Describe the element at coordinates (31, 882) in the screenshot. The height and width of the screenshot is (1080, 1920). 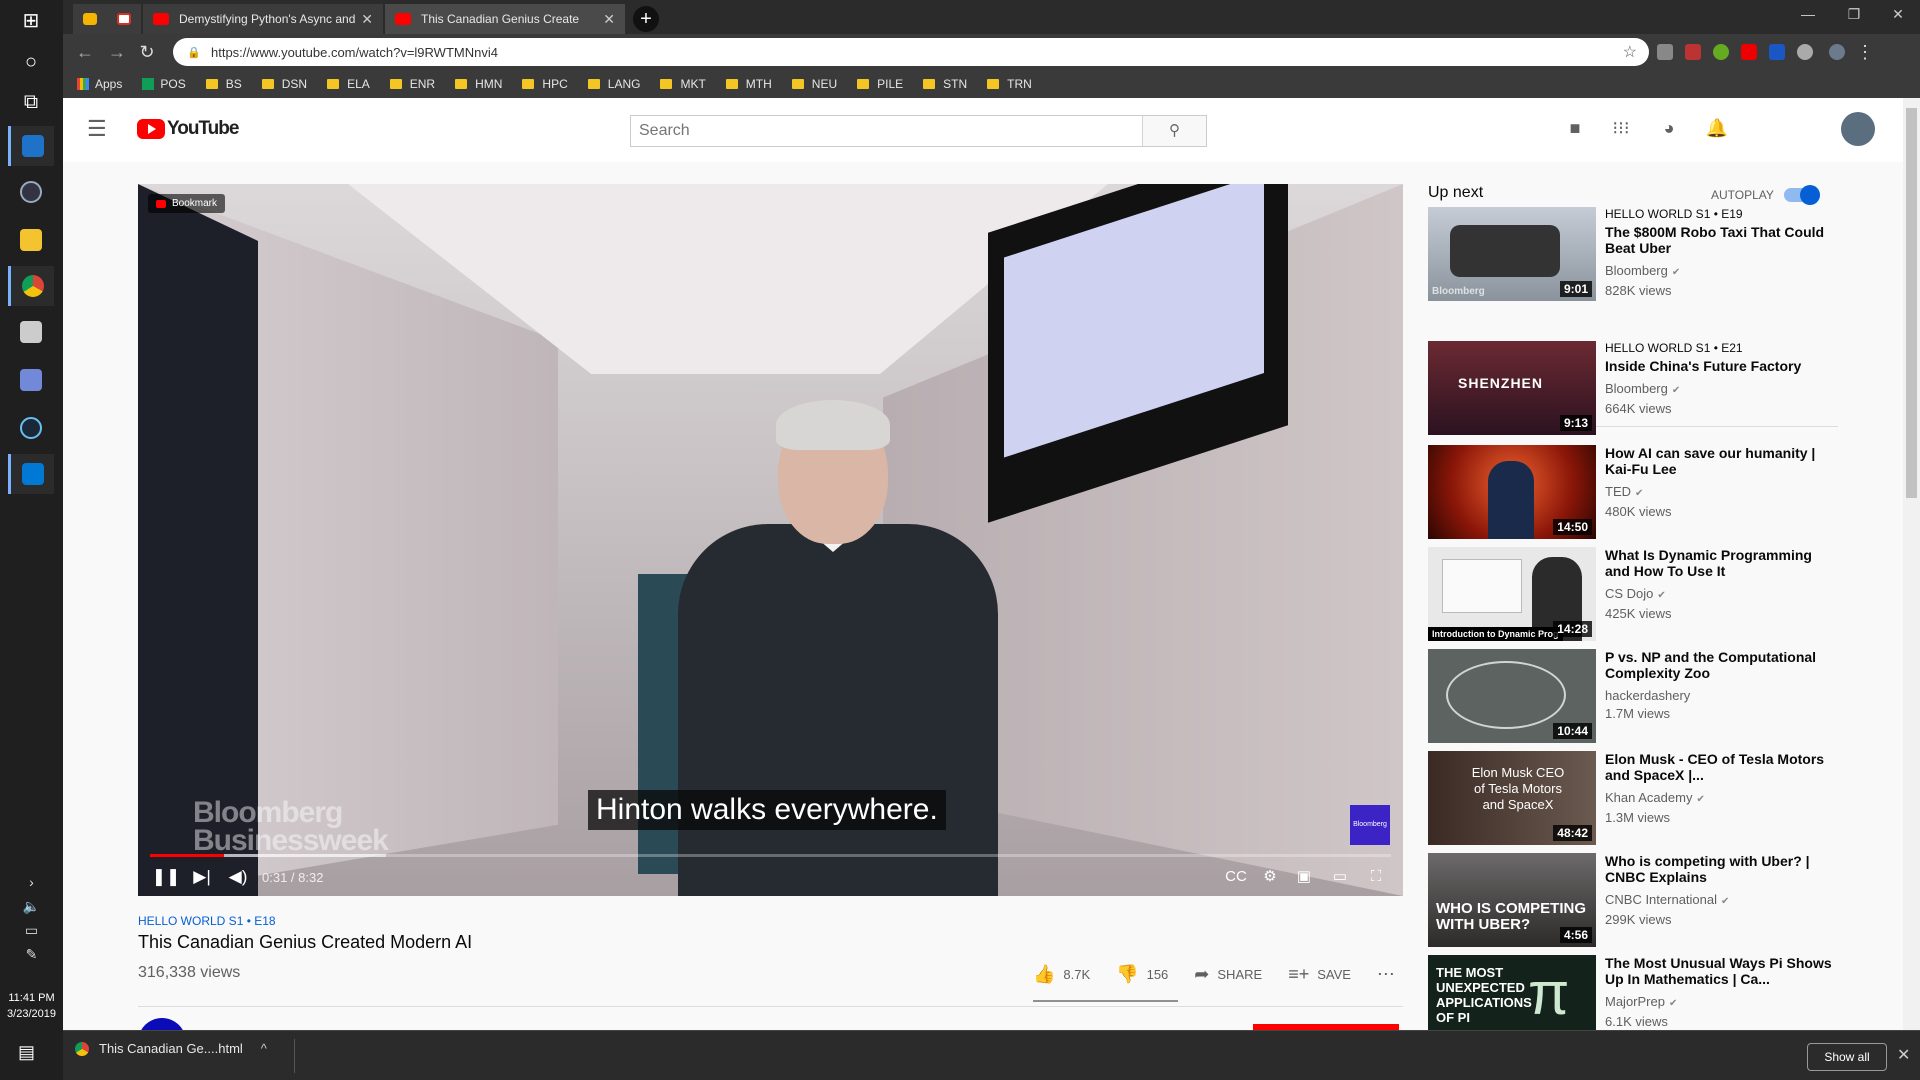
I see `chevron-up-icon: ›` at that location.